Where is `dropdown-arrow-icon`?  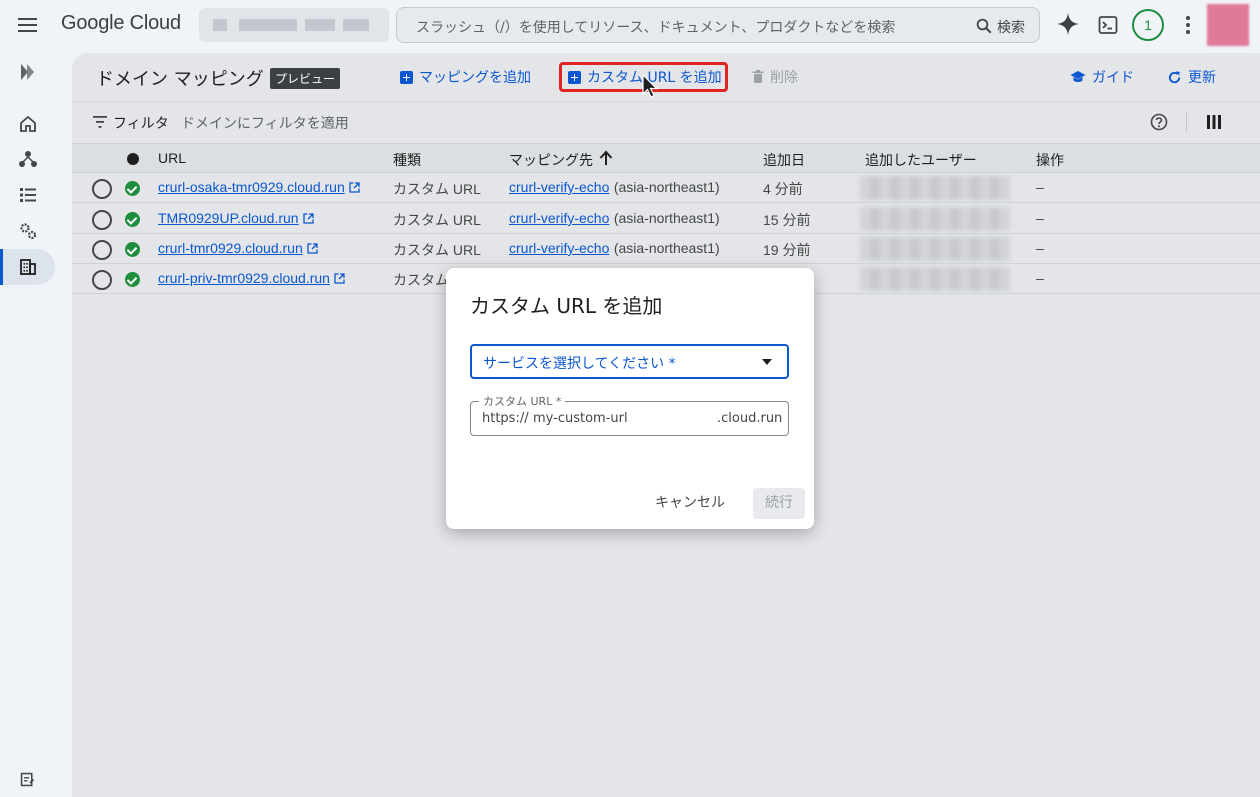 dropdown-arrow-icon is located at coordinates (767, 362).